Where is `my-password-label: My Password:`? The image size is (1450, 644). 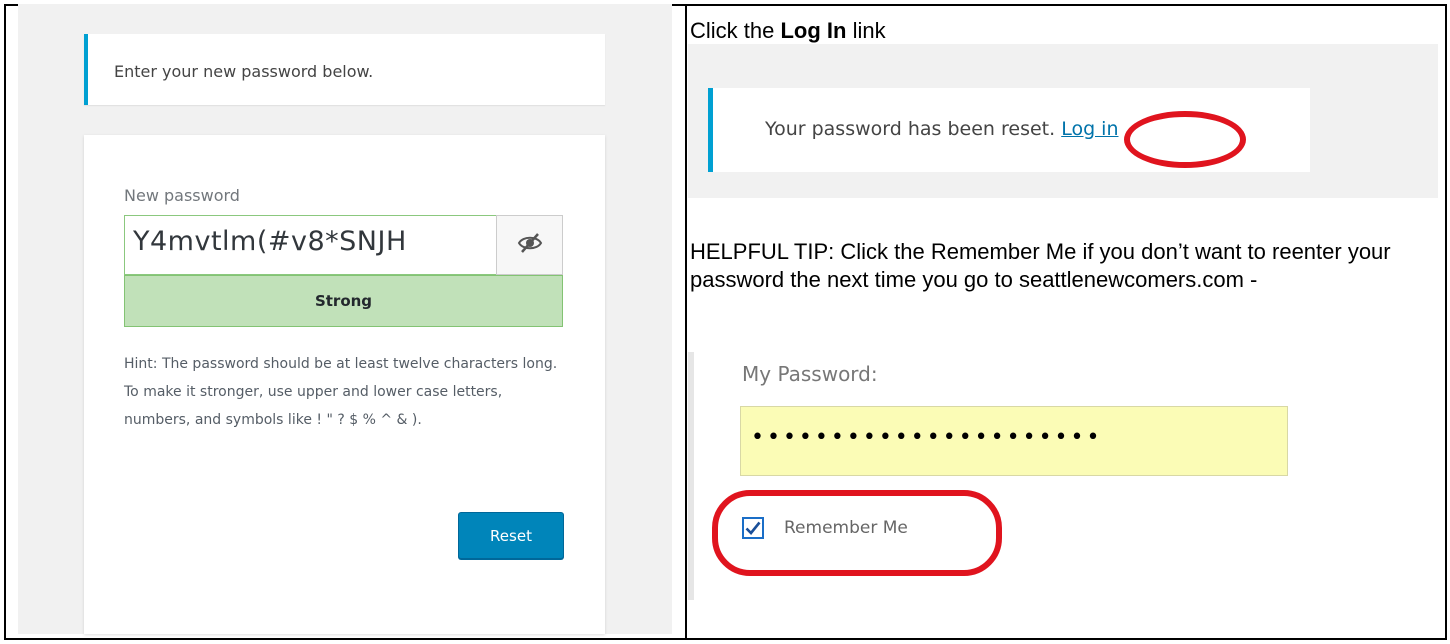
my-password-label: My Password: is located at coordinates (810, 374).